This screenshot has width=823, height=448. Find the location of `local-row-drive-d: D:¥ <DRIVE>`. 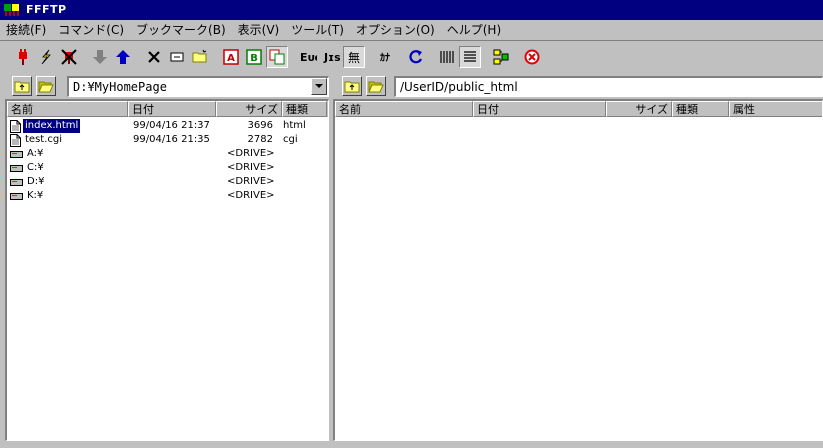

local-row-drive-d: D:¥ <DRIVE> is located at coordinates (167, 182).